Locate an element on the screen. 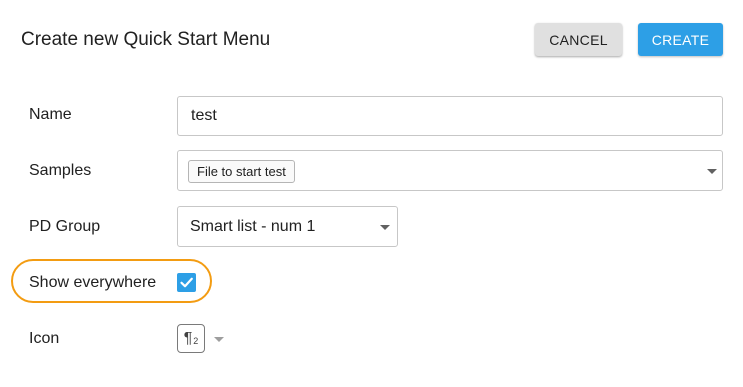  samples-label: Samples is located at coordinates (60, 170).